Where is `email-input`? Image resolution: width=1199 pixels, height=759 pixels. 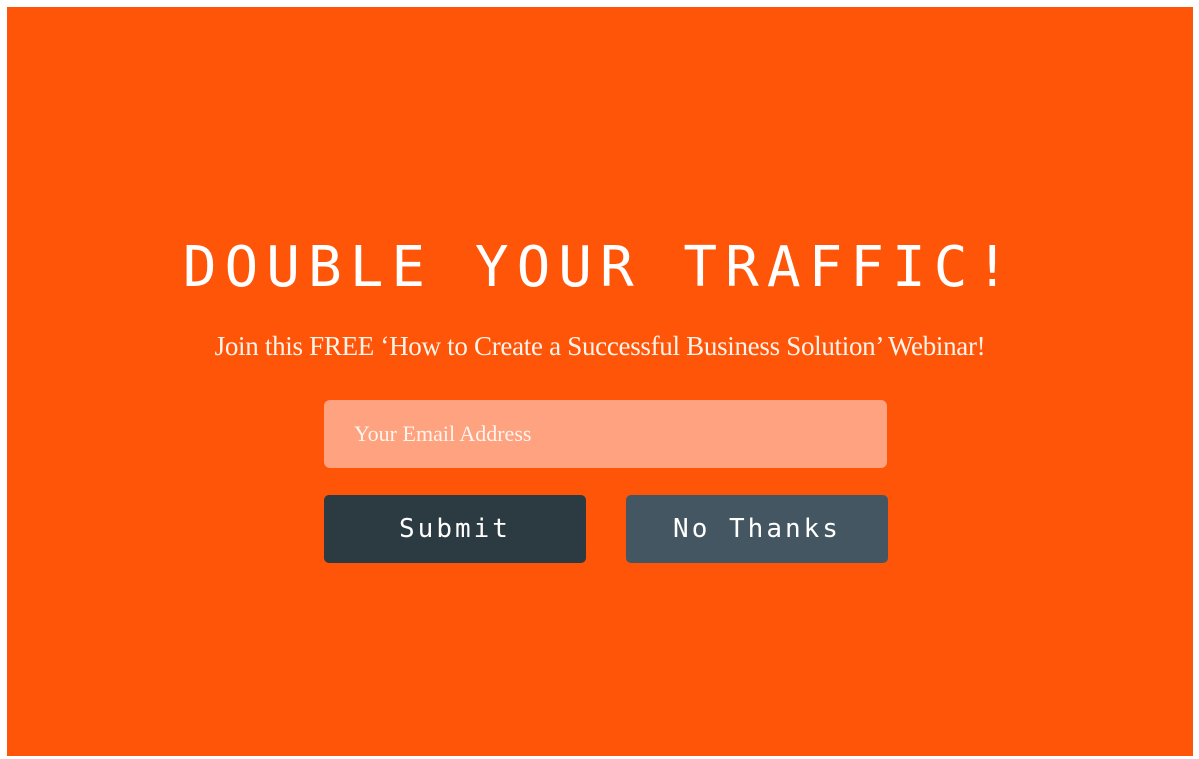 email-input is located at coordinates (605, 434).